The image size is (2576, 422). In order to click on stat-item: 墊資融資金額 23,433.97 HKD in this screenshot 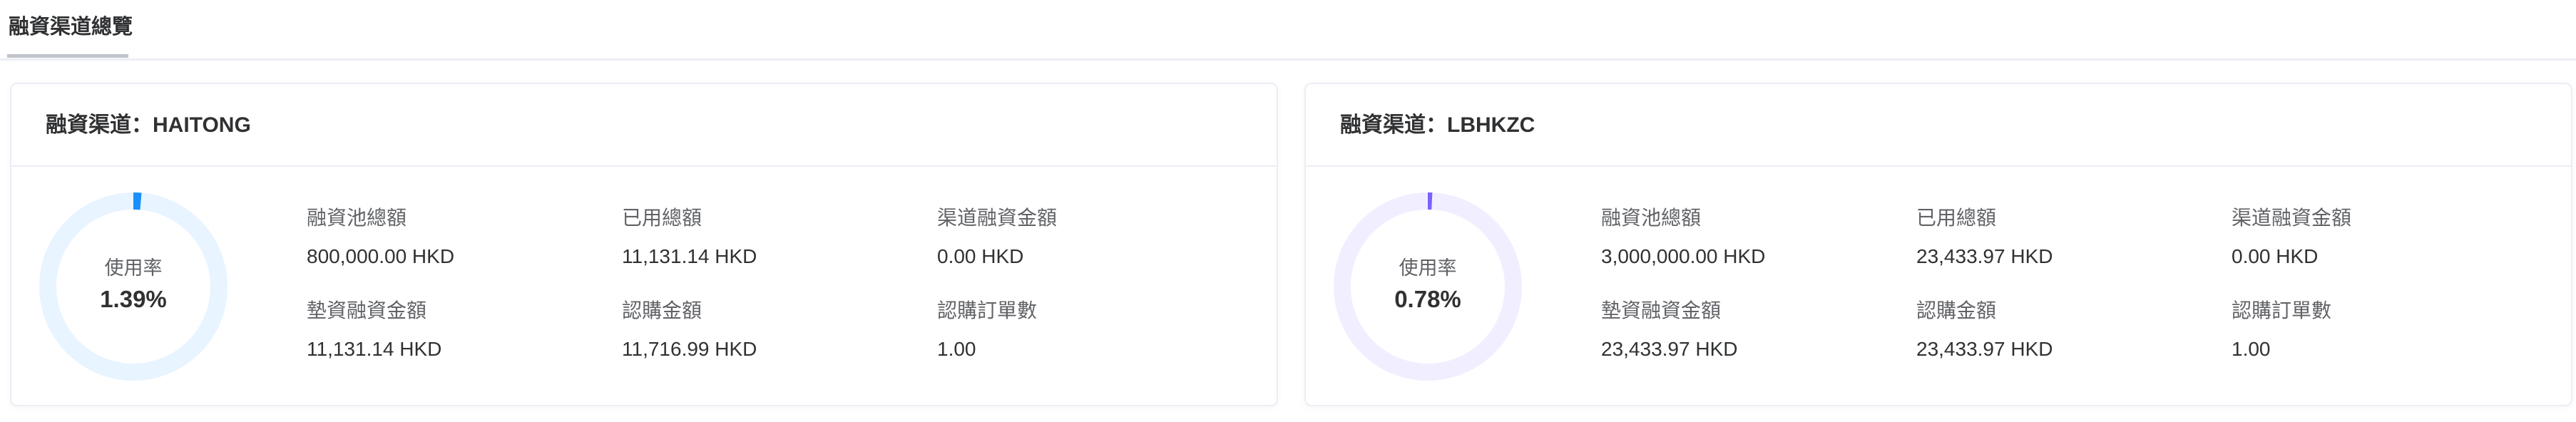, I will do `click(1669, 328)`.